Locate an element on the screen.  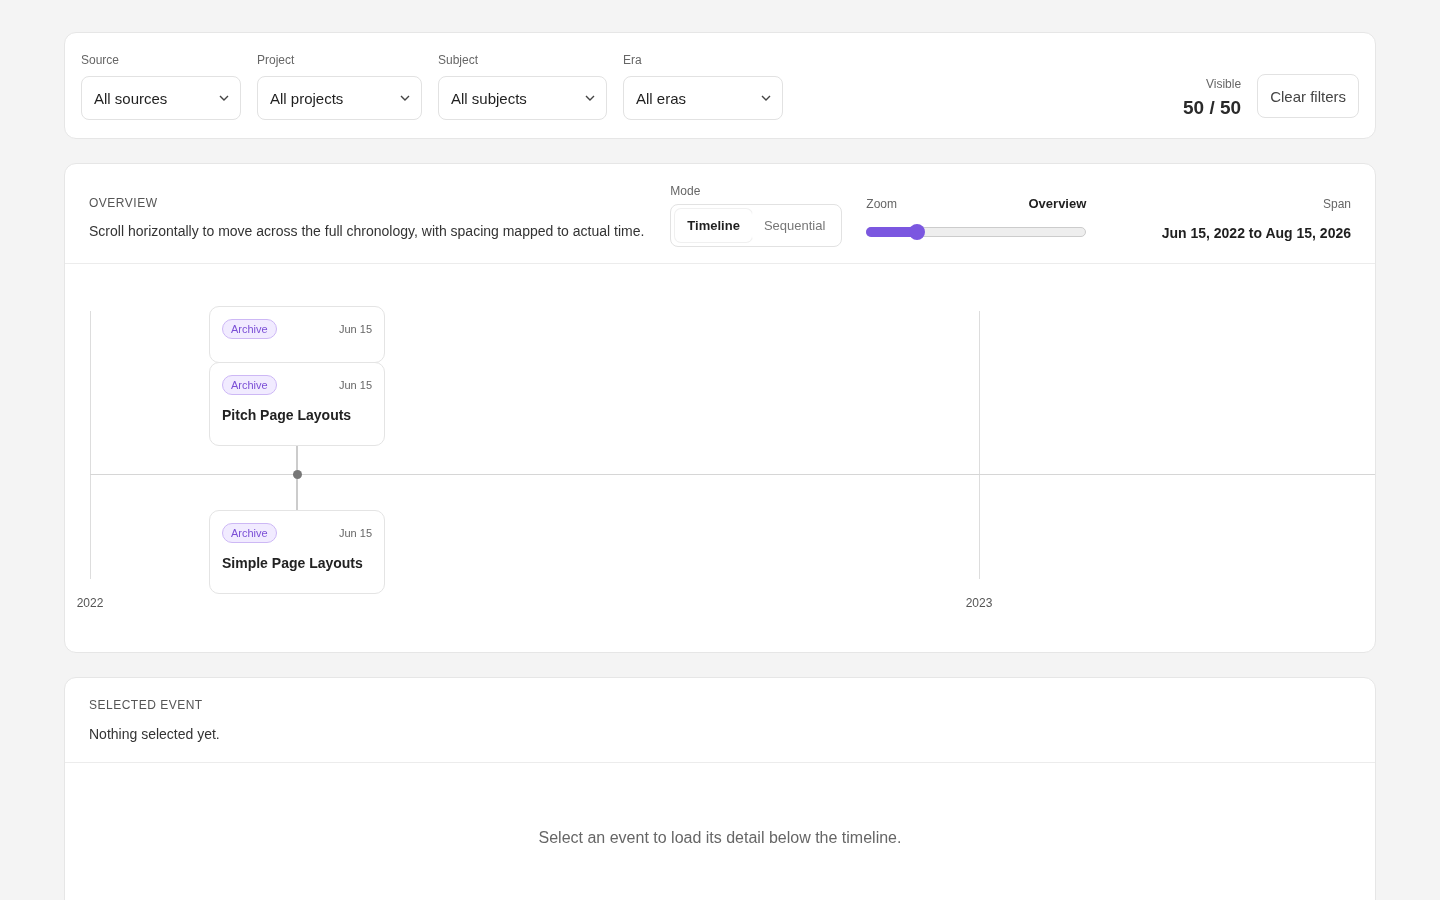
filter-dropdown: All subjects is located at coordinates (522, 98).